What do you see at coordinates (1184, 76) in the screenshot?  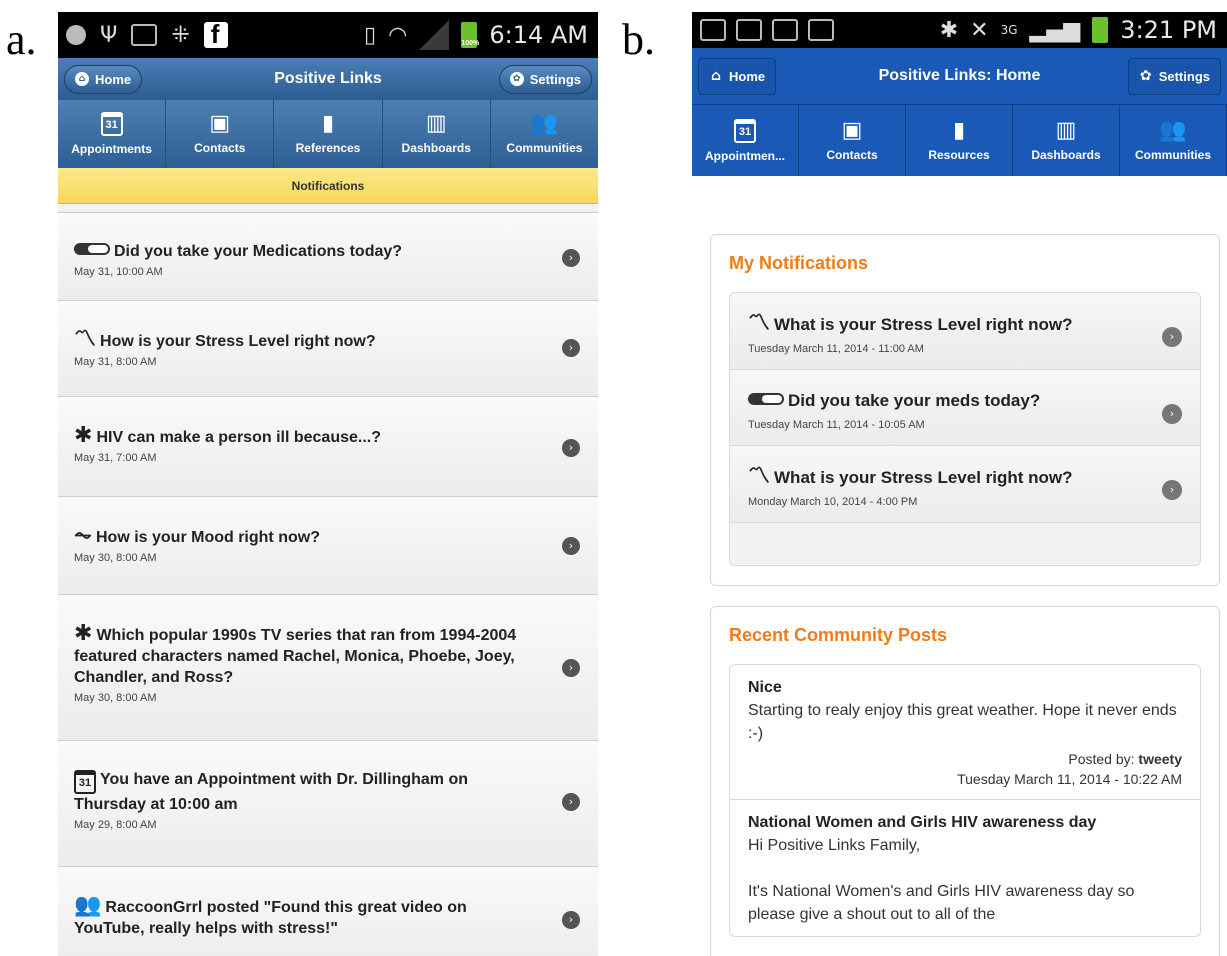 I see `settings-button-label: Settings` at bounding box center [1184, 76].